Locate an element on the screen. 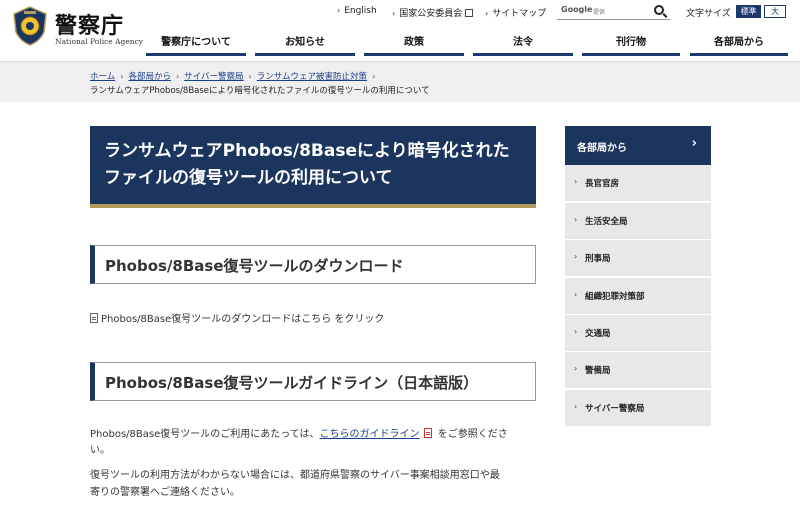 The image size is (800, 524). police-emblem-logo is located at coordinates (30, 26).